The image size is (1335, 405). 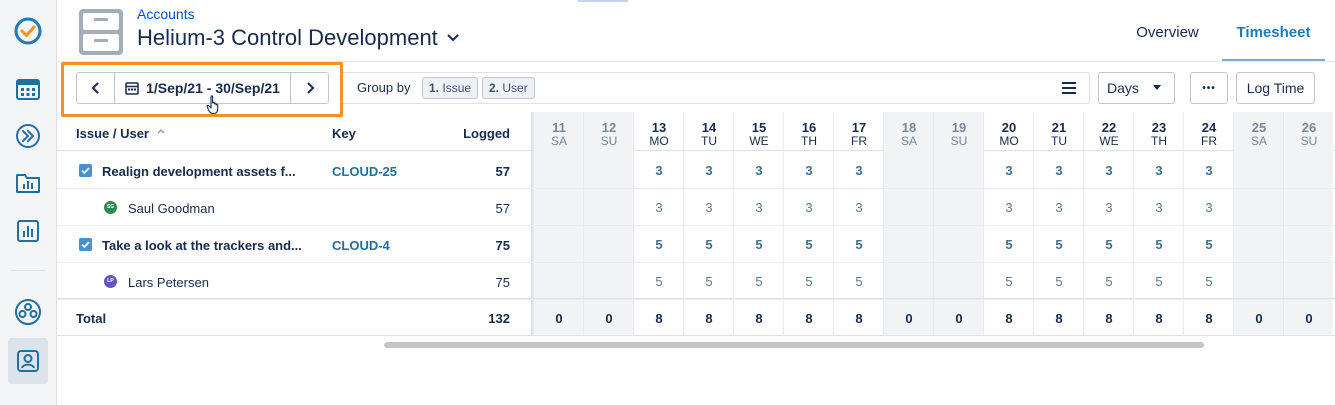 I want to click on calendar-icon, so click(x=28, y=89).